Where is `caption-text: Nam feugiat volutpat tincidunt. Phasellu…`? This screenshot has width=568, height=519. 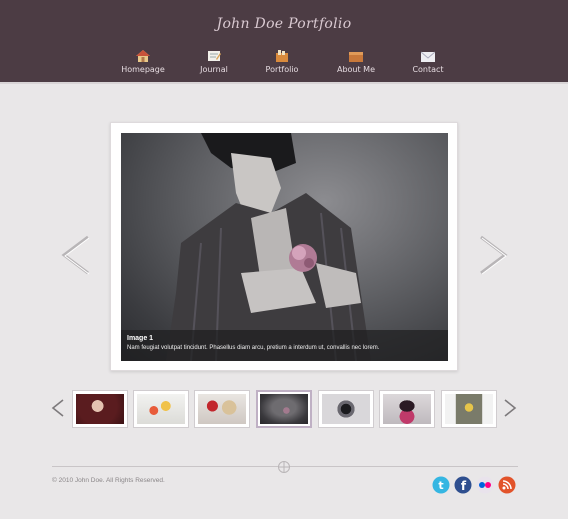
caption-text: Nam feugiat volutpat tincidunt. Phasellu… is located at coordinates (253, 348).